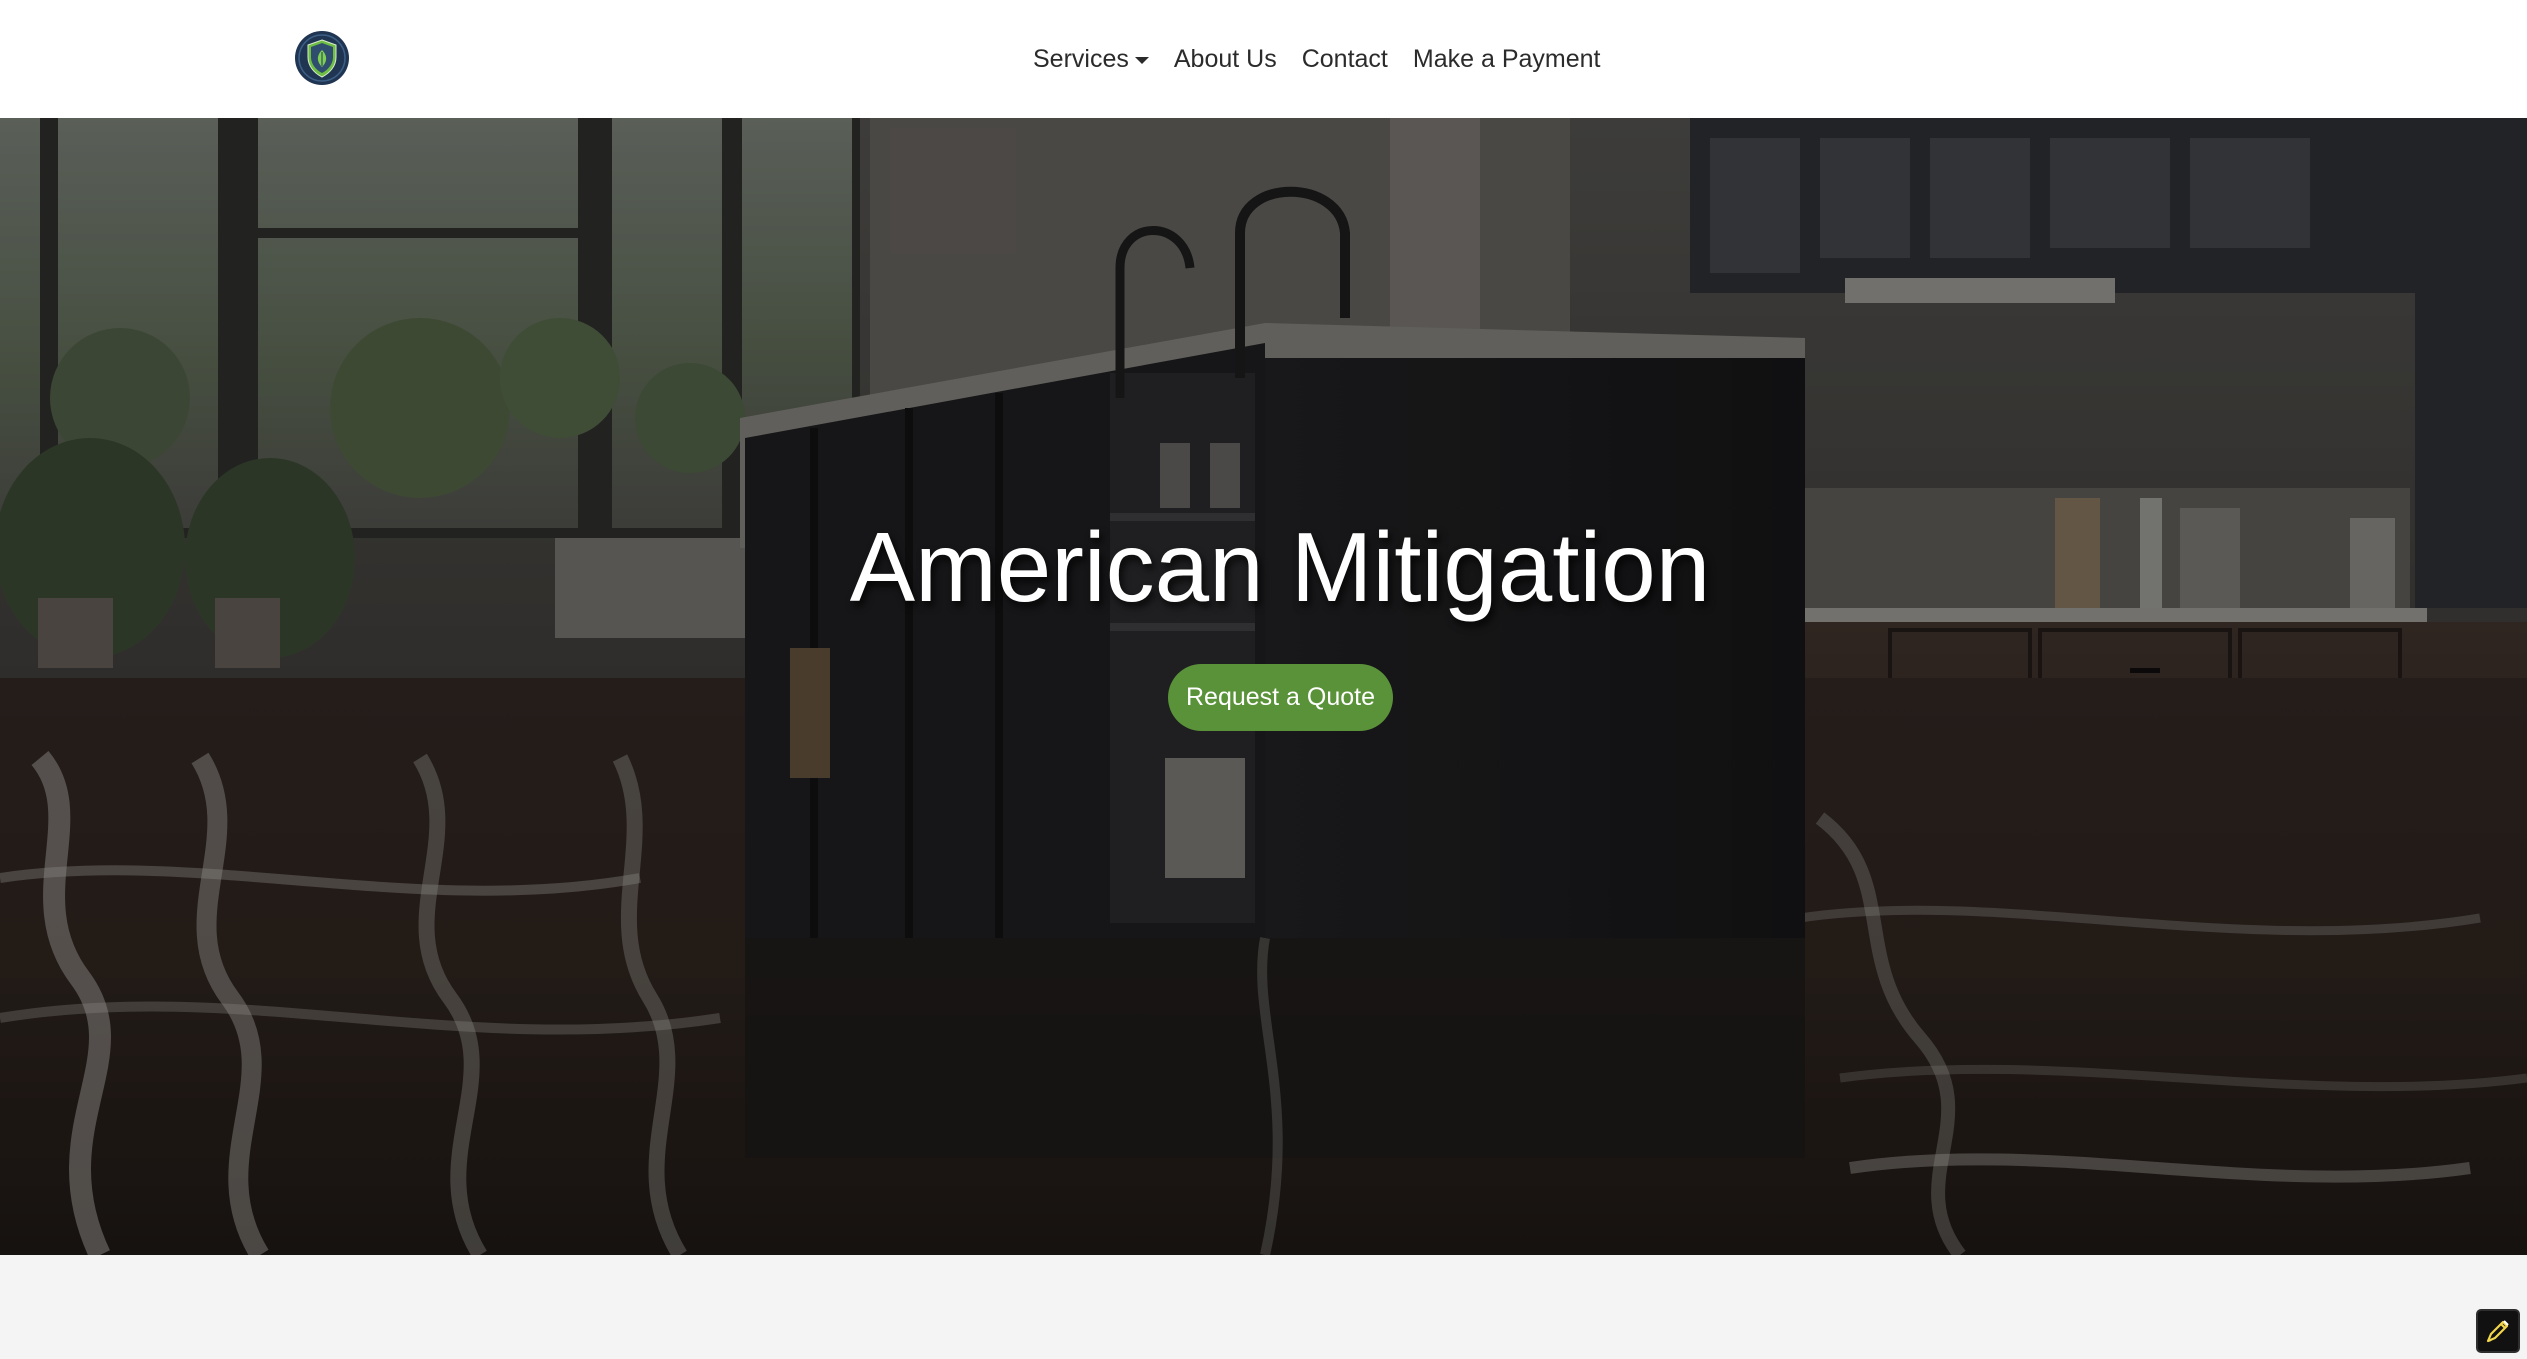 The image size is (2527, 1359). I want to click on main-nav: Services About Us Contact Make a Payment, so click(1316, 59).